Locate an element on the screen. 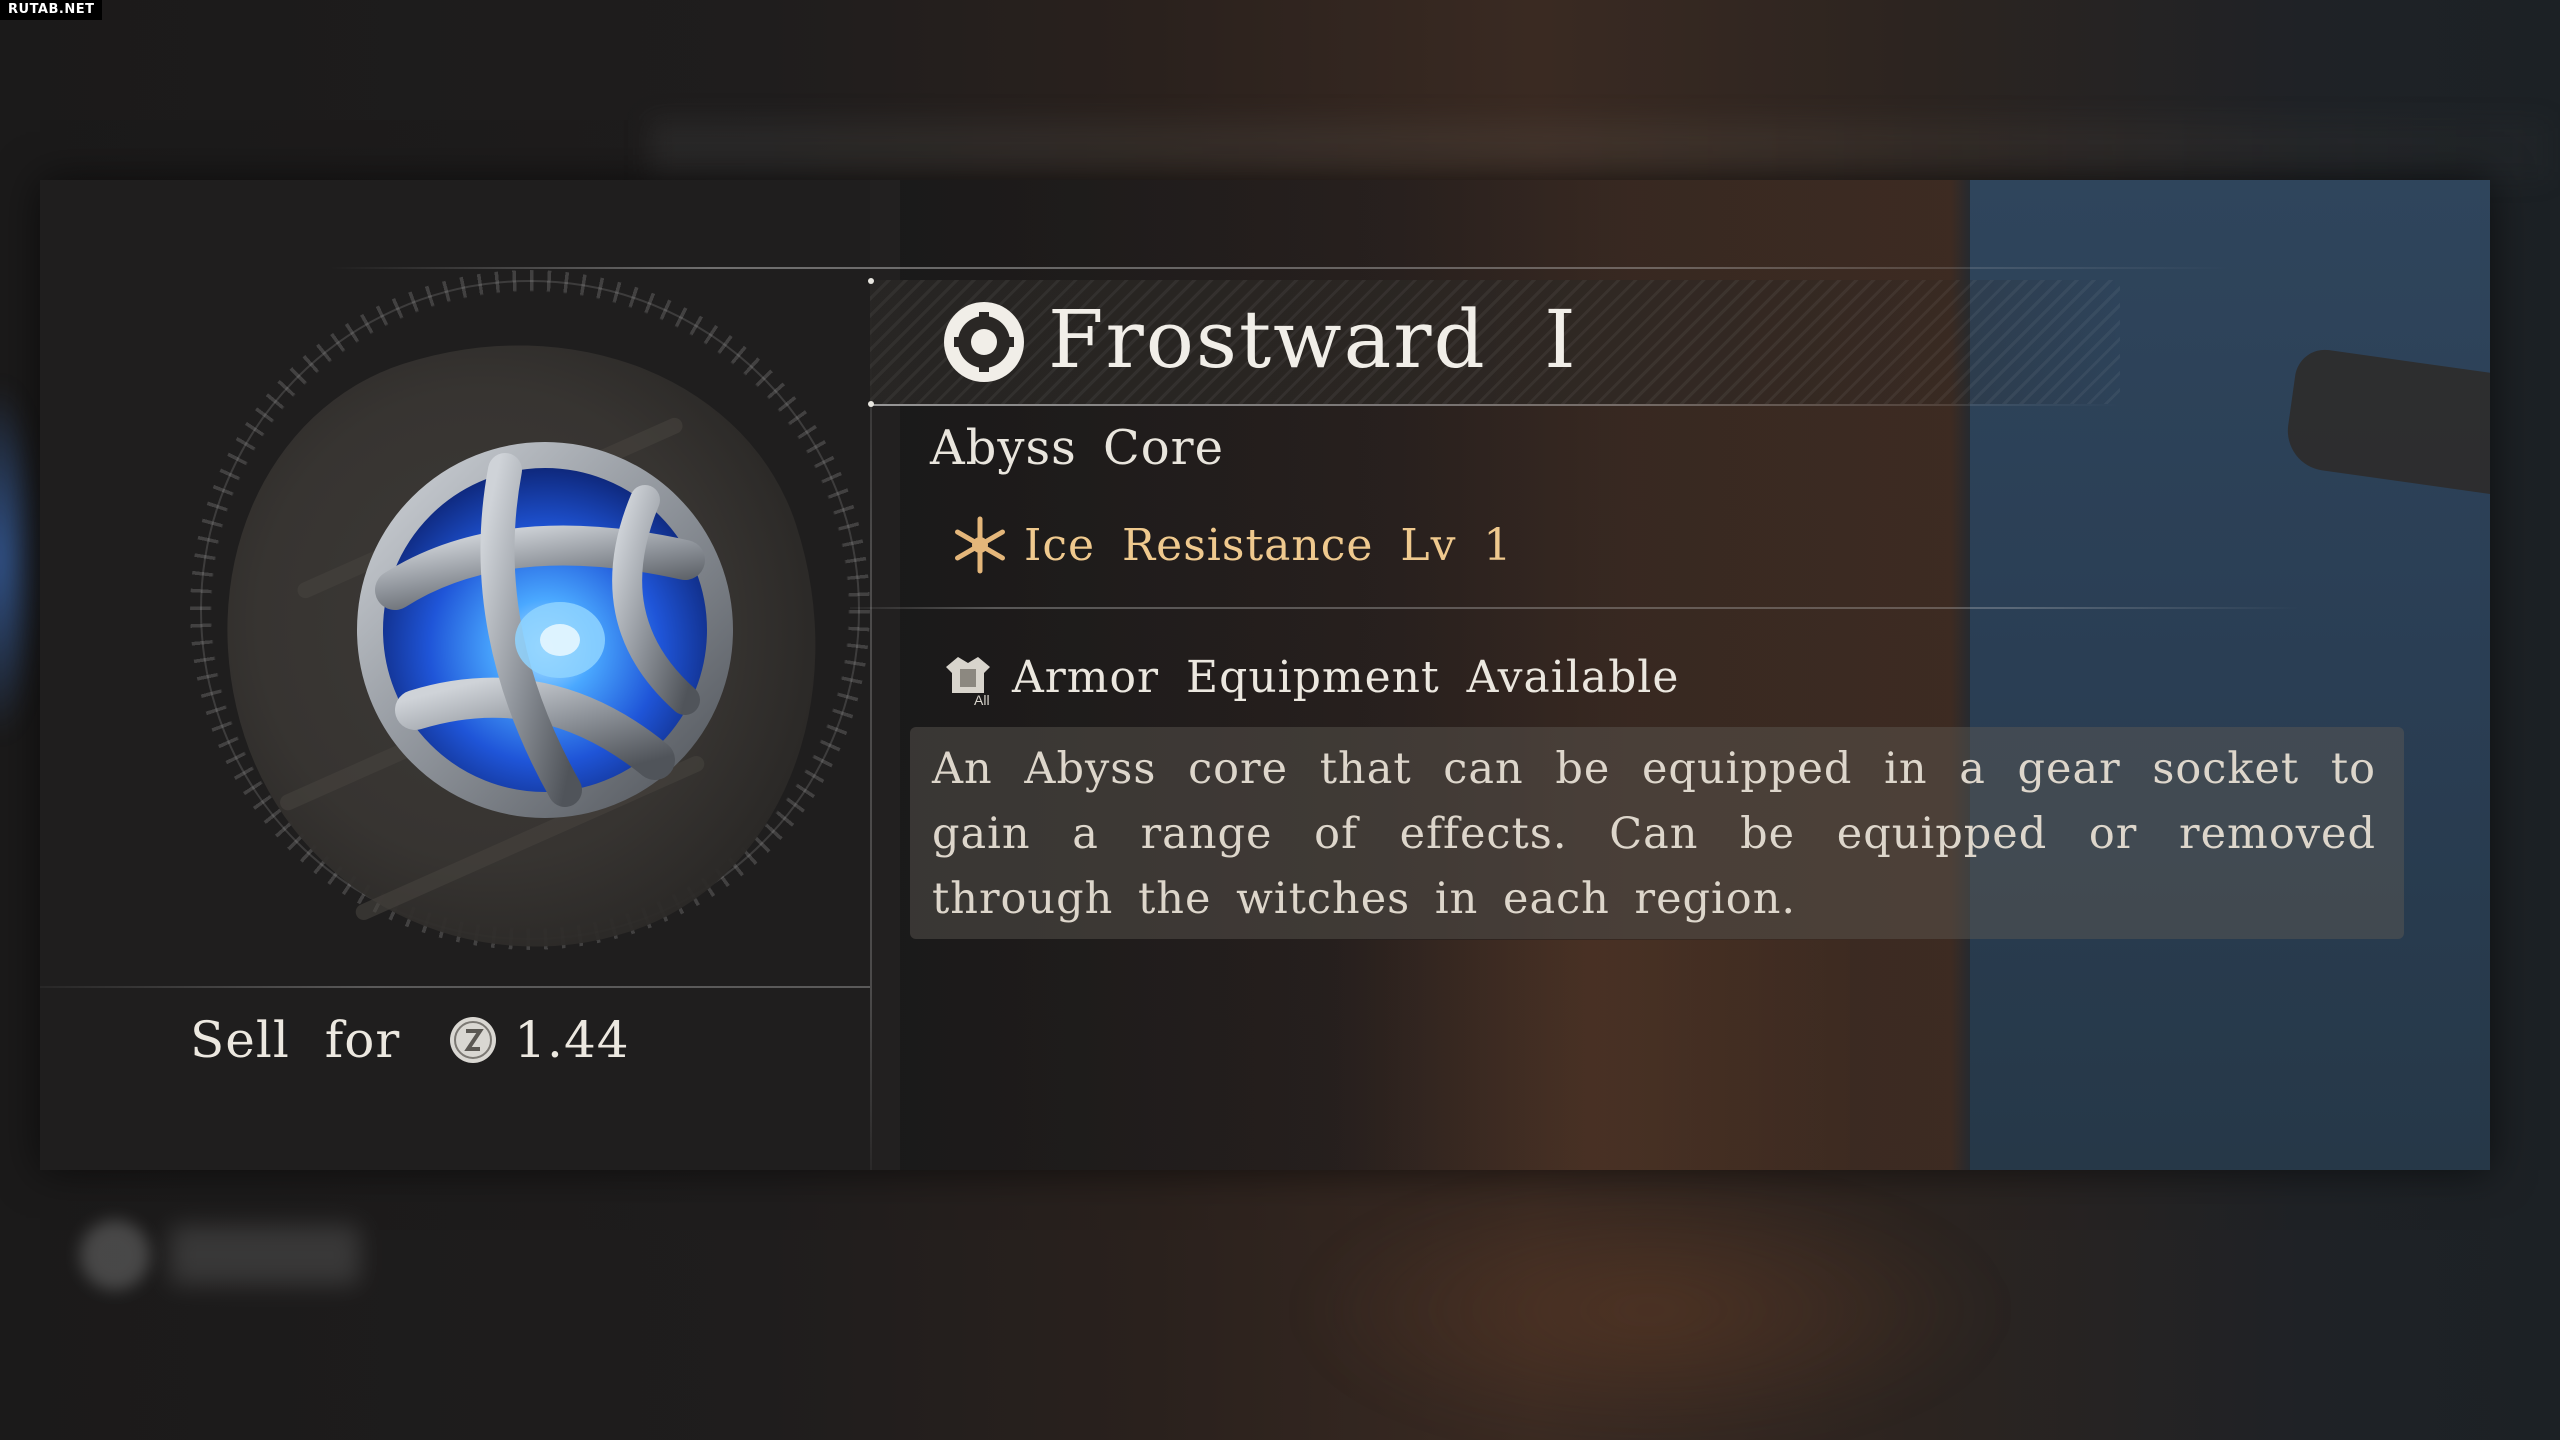 Image resolution: width=2560 pixels, height=1440 pixels. equip-availability: All Armor Equipment Available is located at coordinates (1308, 677).